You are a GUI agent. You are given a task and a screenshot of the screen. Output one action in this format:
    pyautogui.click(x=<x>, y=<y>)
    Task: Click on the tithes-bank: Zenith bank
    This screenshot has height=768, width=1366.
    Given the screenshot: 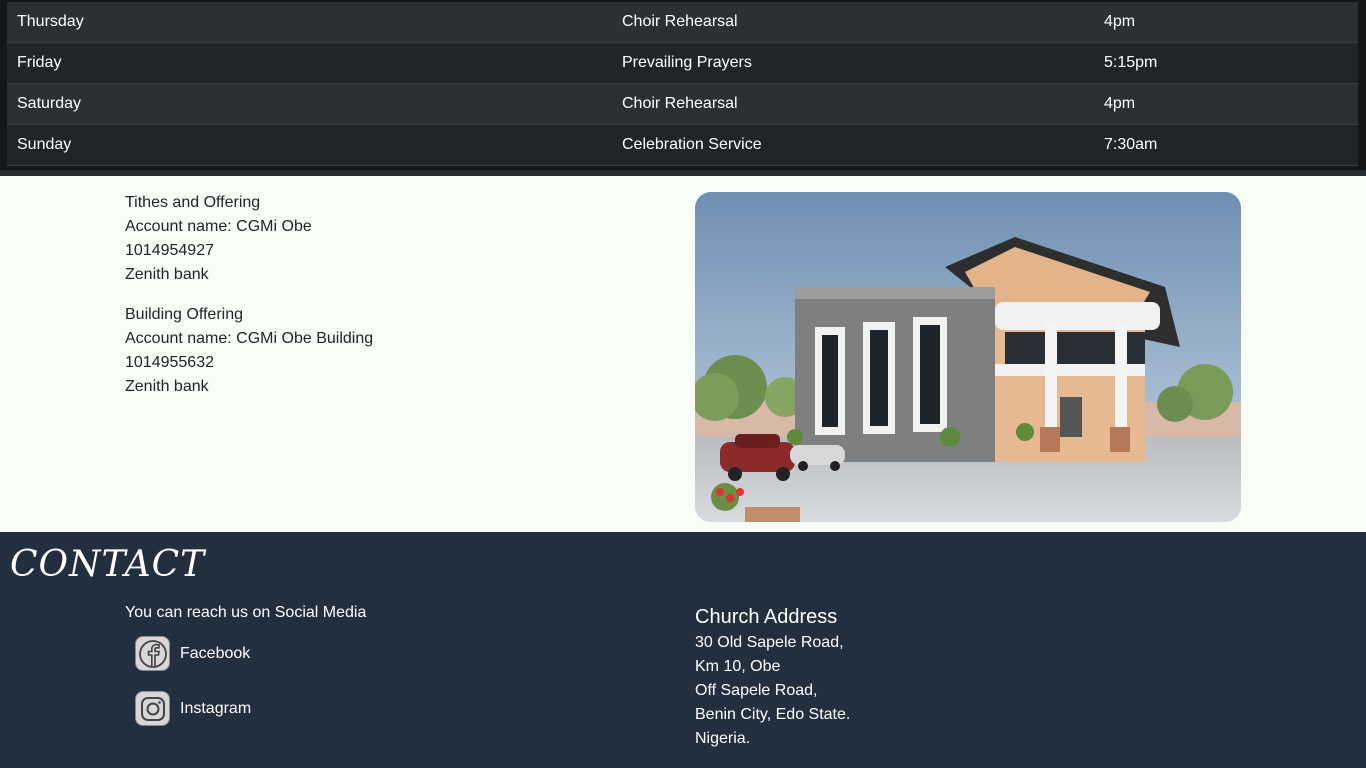 What is the action you would take?
    pyautogui.click(x=167, y=274)
    